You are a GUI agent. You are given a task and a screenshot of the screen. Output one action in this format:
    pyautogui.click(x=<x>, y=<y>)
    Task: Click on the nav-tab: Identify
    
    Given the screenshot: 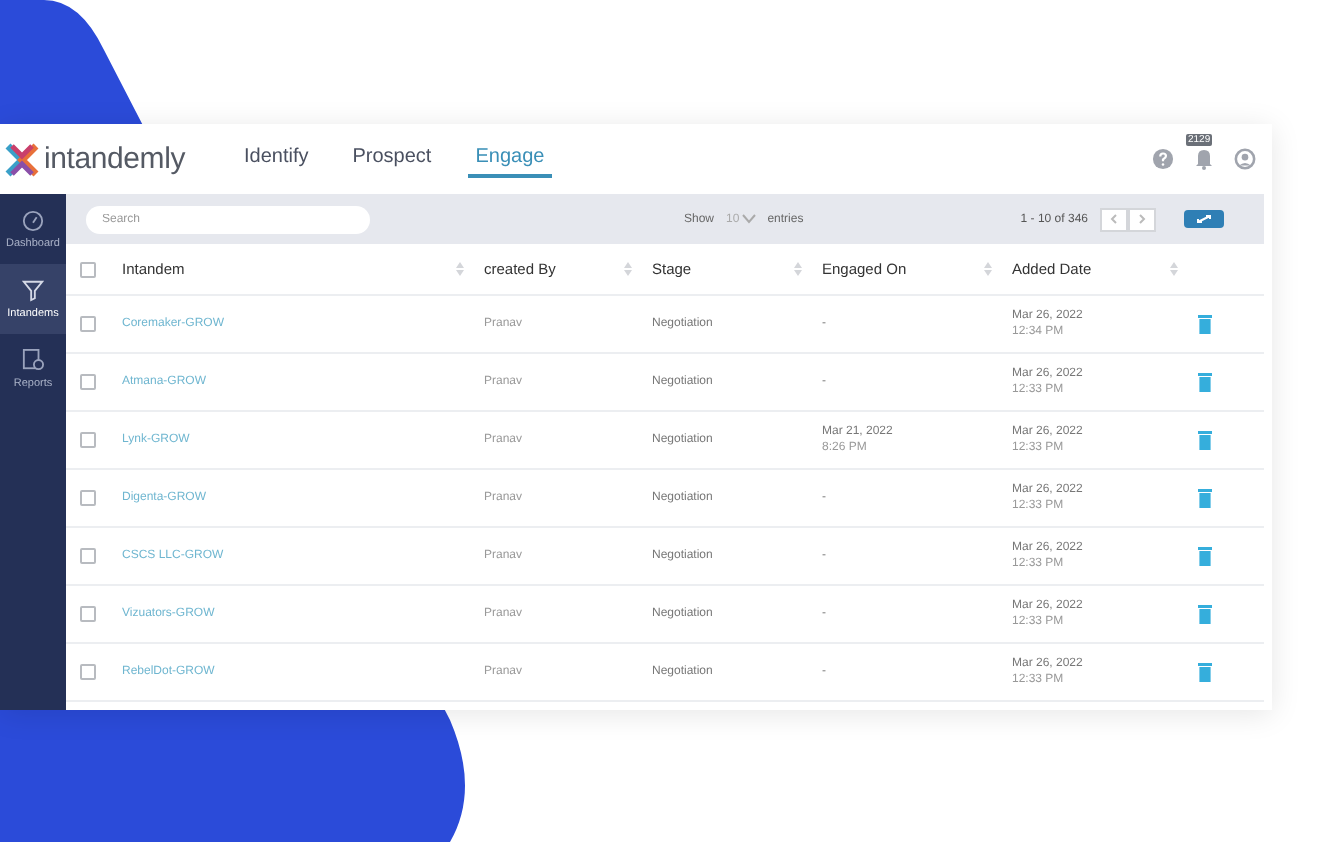 What is the action you would take?
    pyautogui.click(x=276, y=159)
    